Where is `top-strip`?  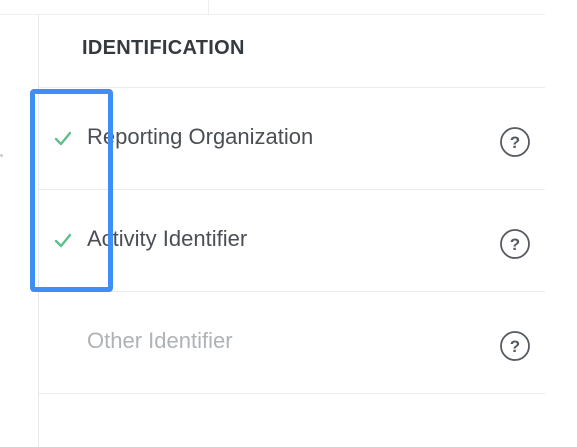
top-strip is located at coordinates (272, 7).